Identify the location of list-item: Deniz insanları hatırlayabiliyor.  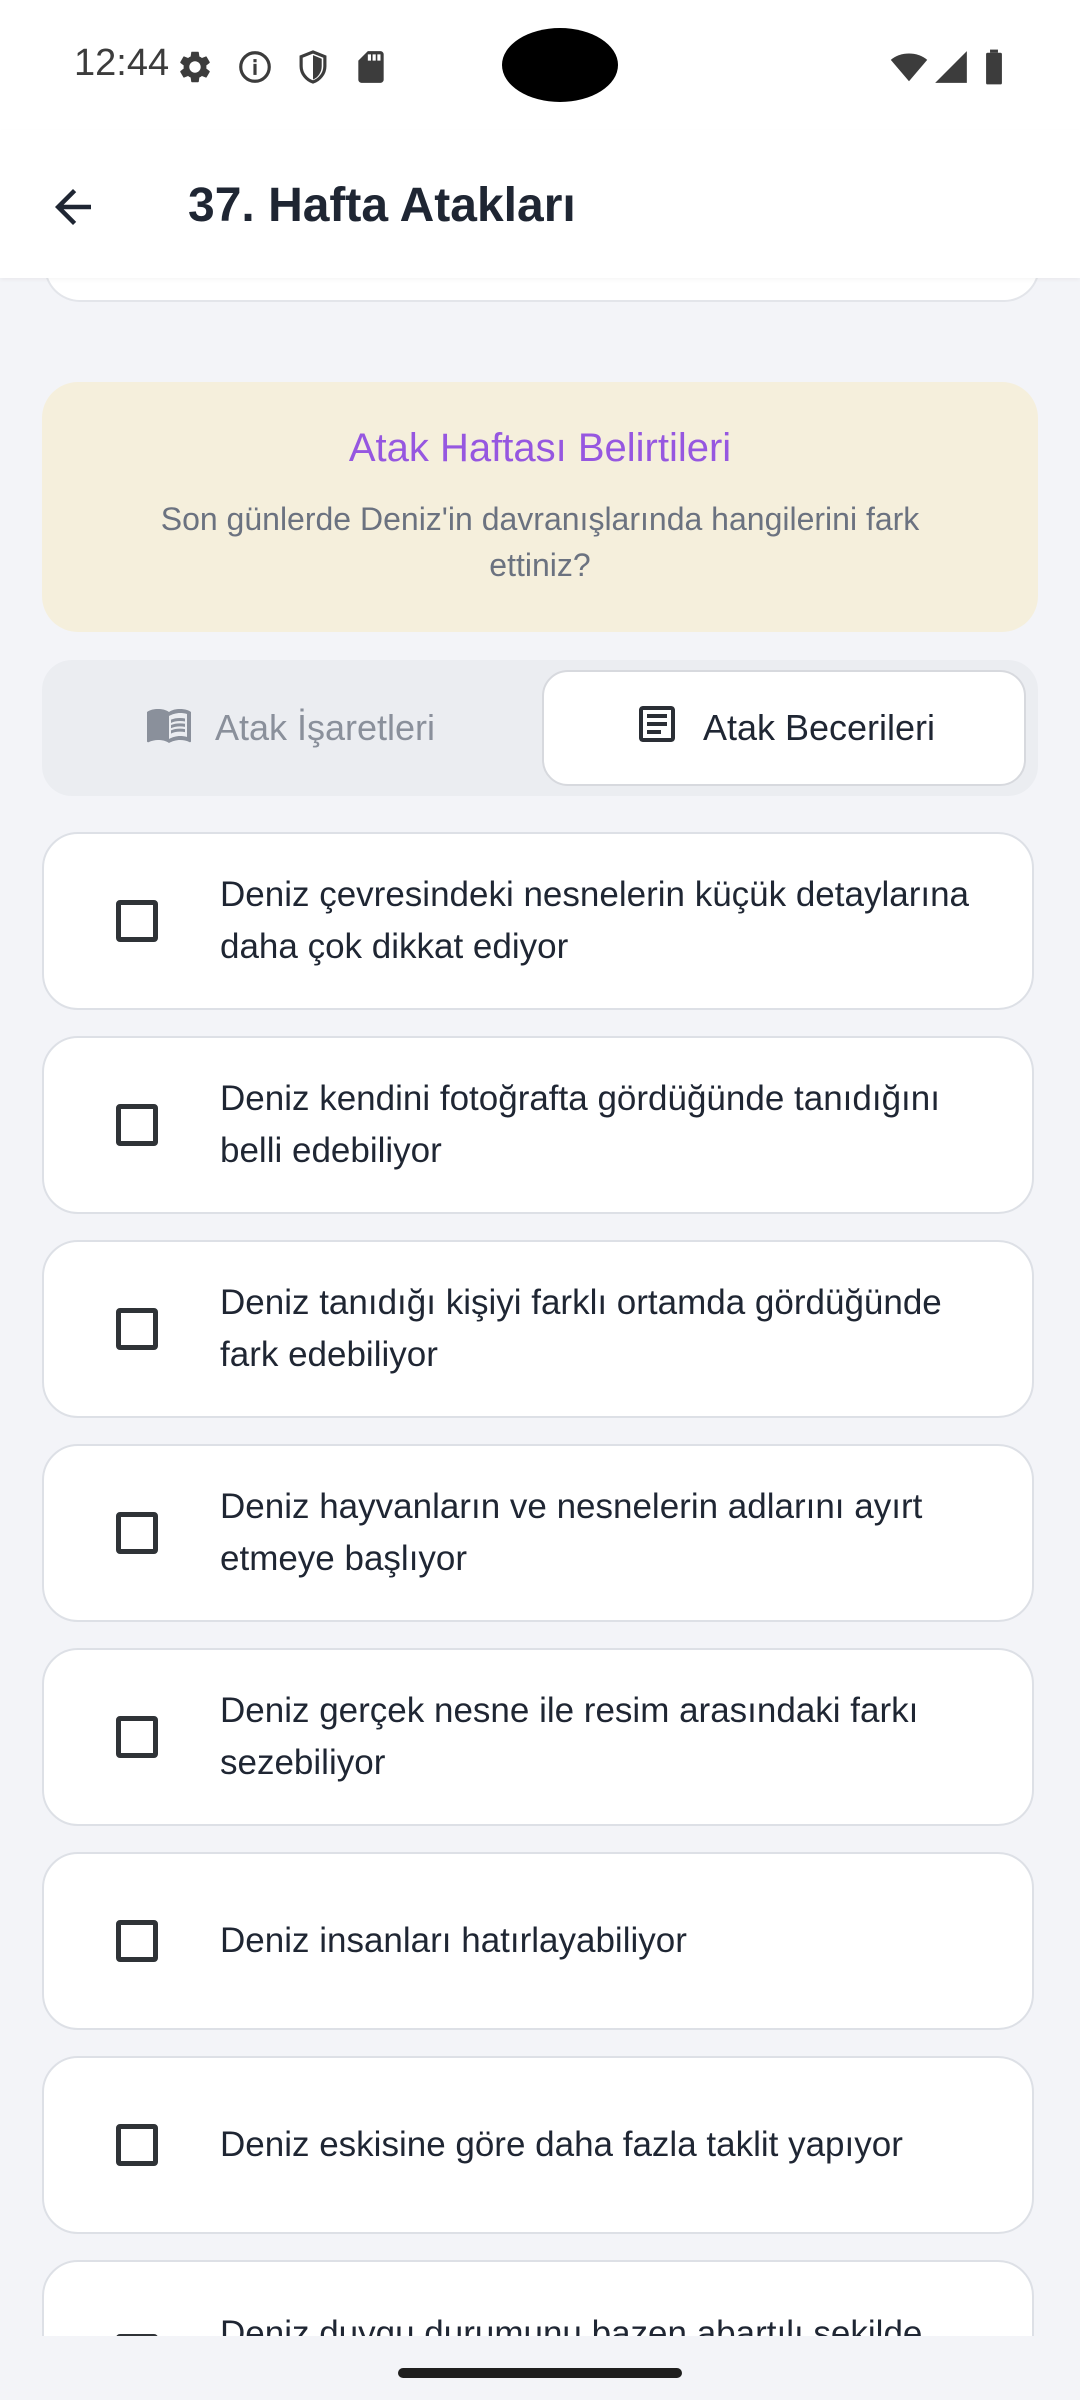
(538, 1941).